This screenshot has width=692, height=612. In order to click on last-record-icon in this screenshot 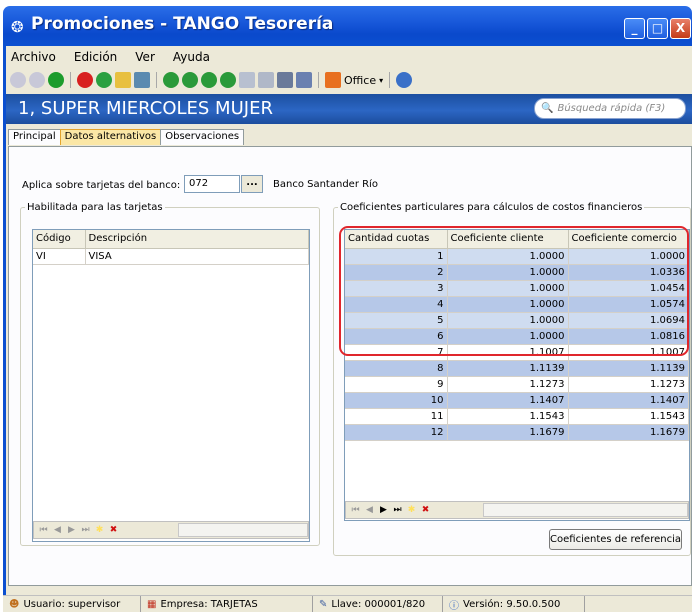, I will do `click(228, 80)`.